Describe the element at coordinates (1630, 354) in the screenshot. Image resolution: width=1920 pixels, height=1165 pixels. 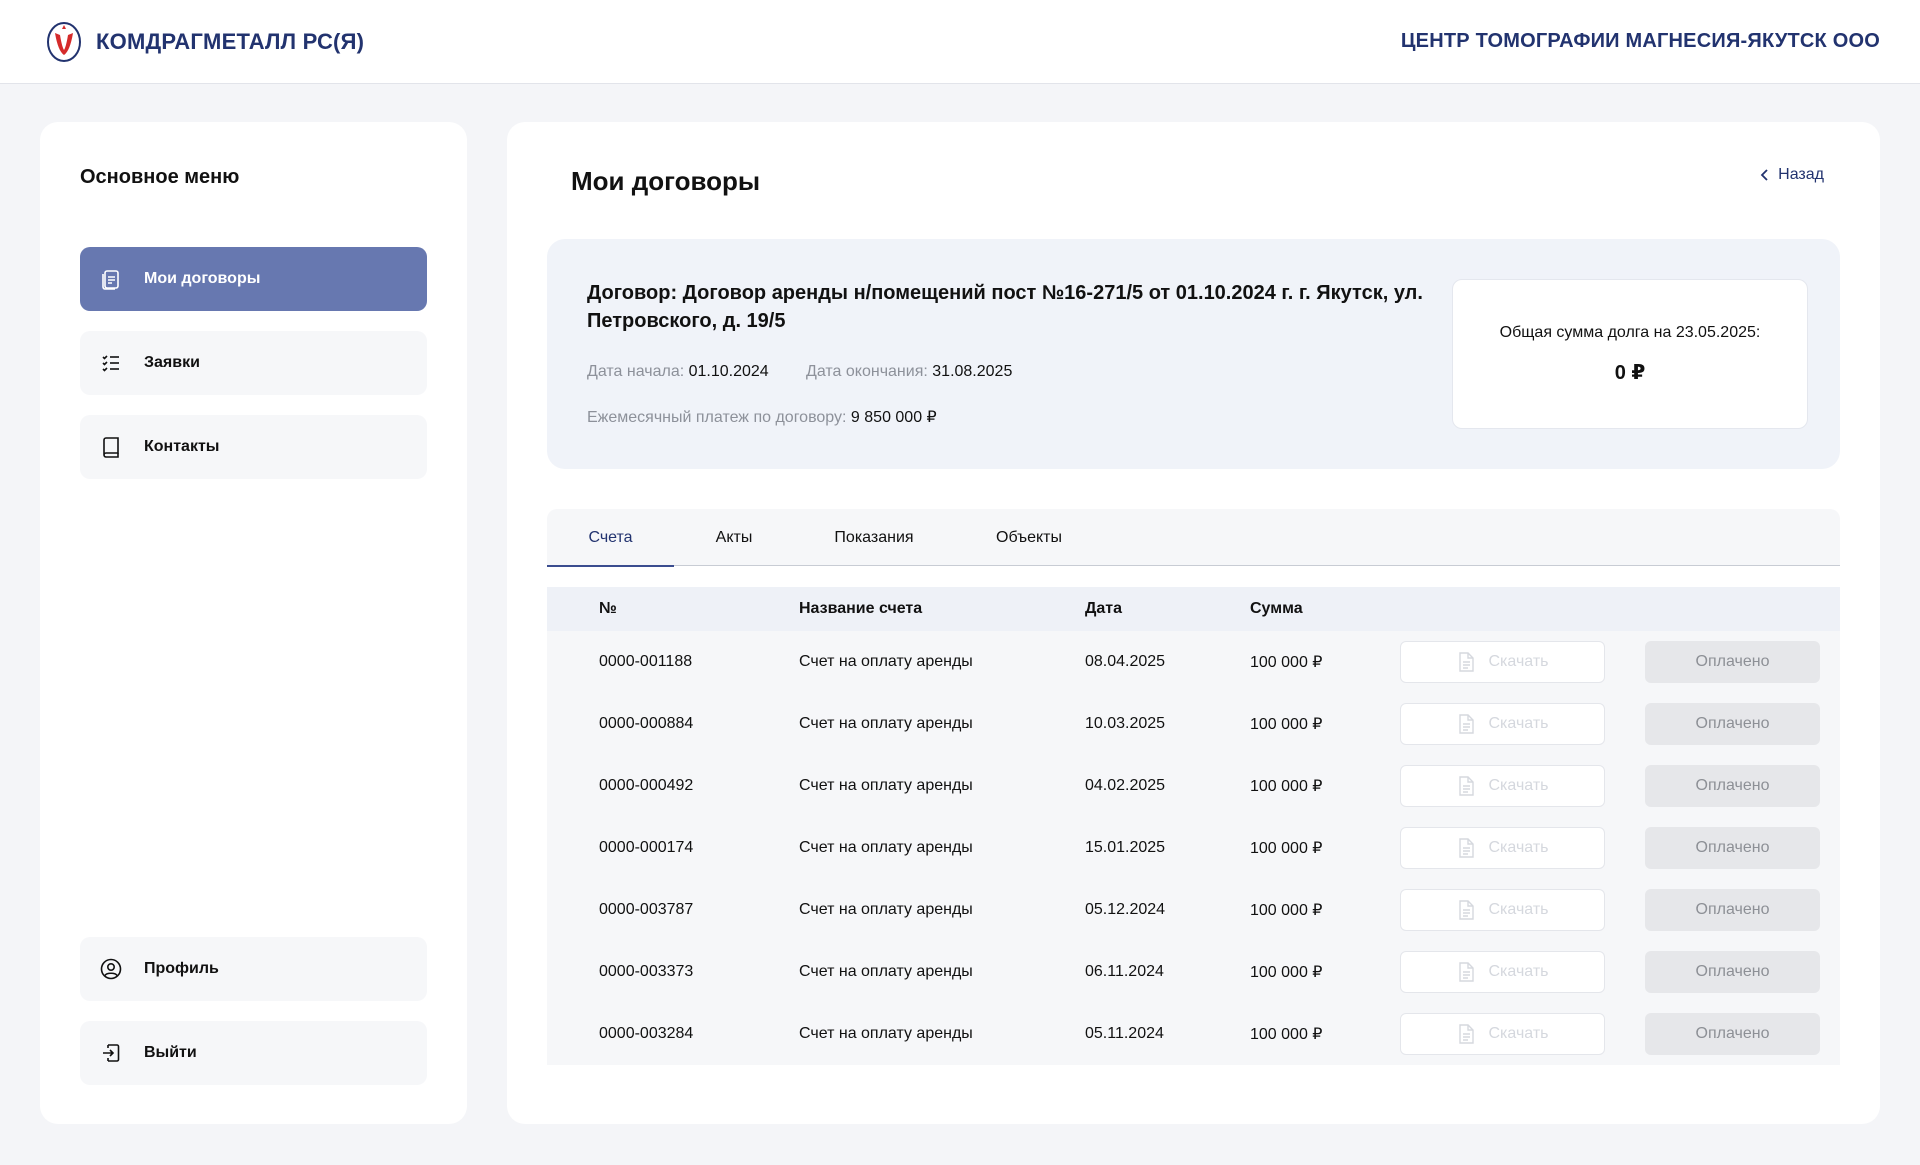
I see `debt-summary: Общая сумма долга на 23.05.2025: 0 ₽` at that location.